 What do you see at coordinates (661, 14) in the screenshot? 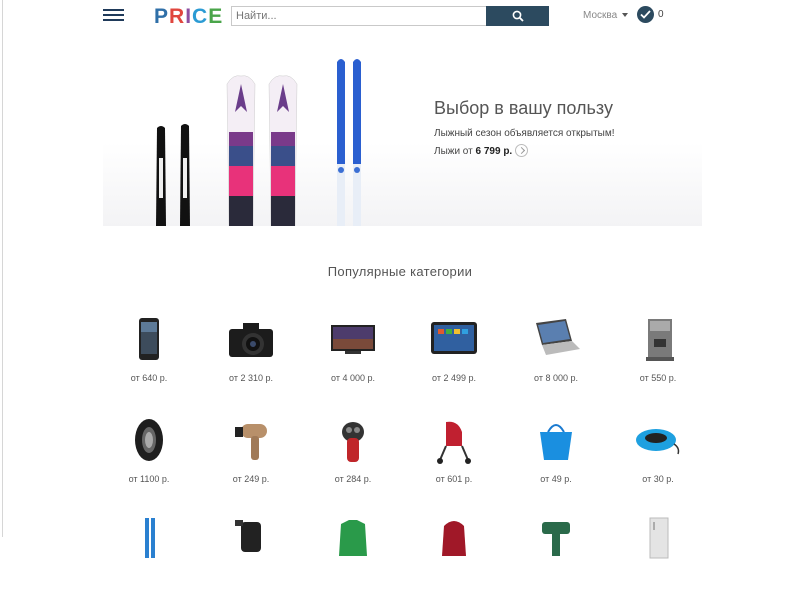
I see `compare-count: 0` at bounding box center [661, 14].